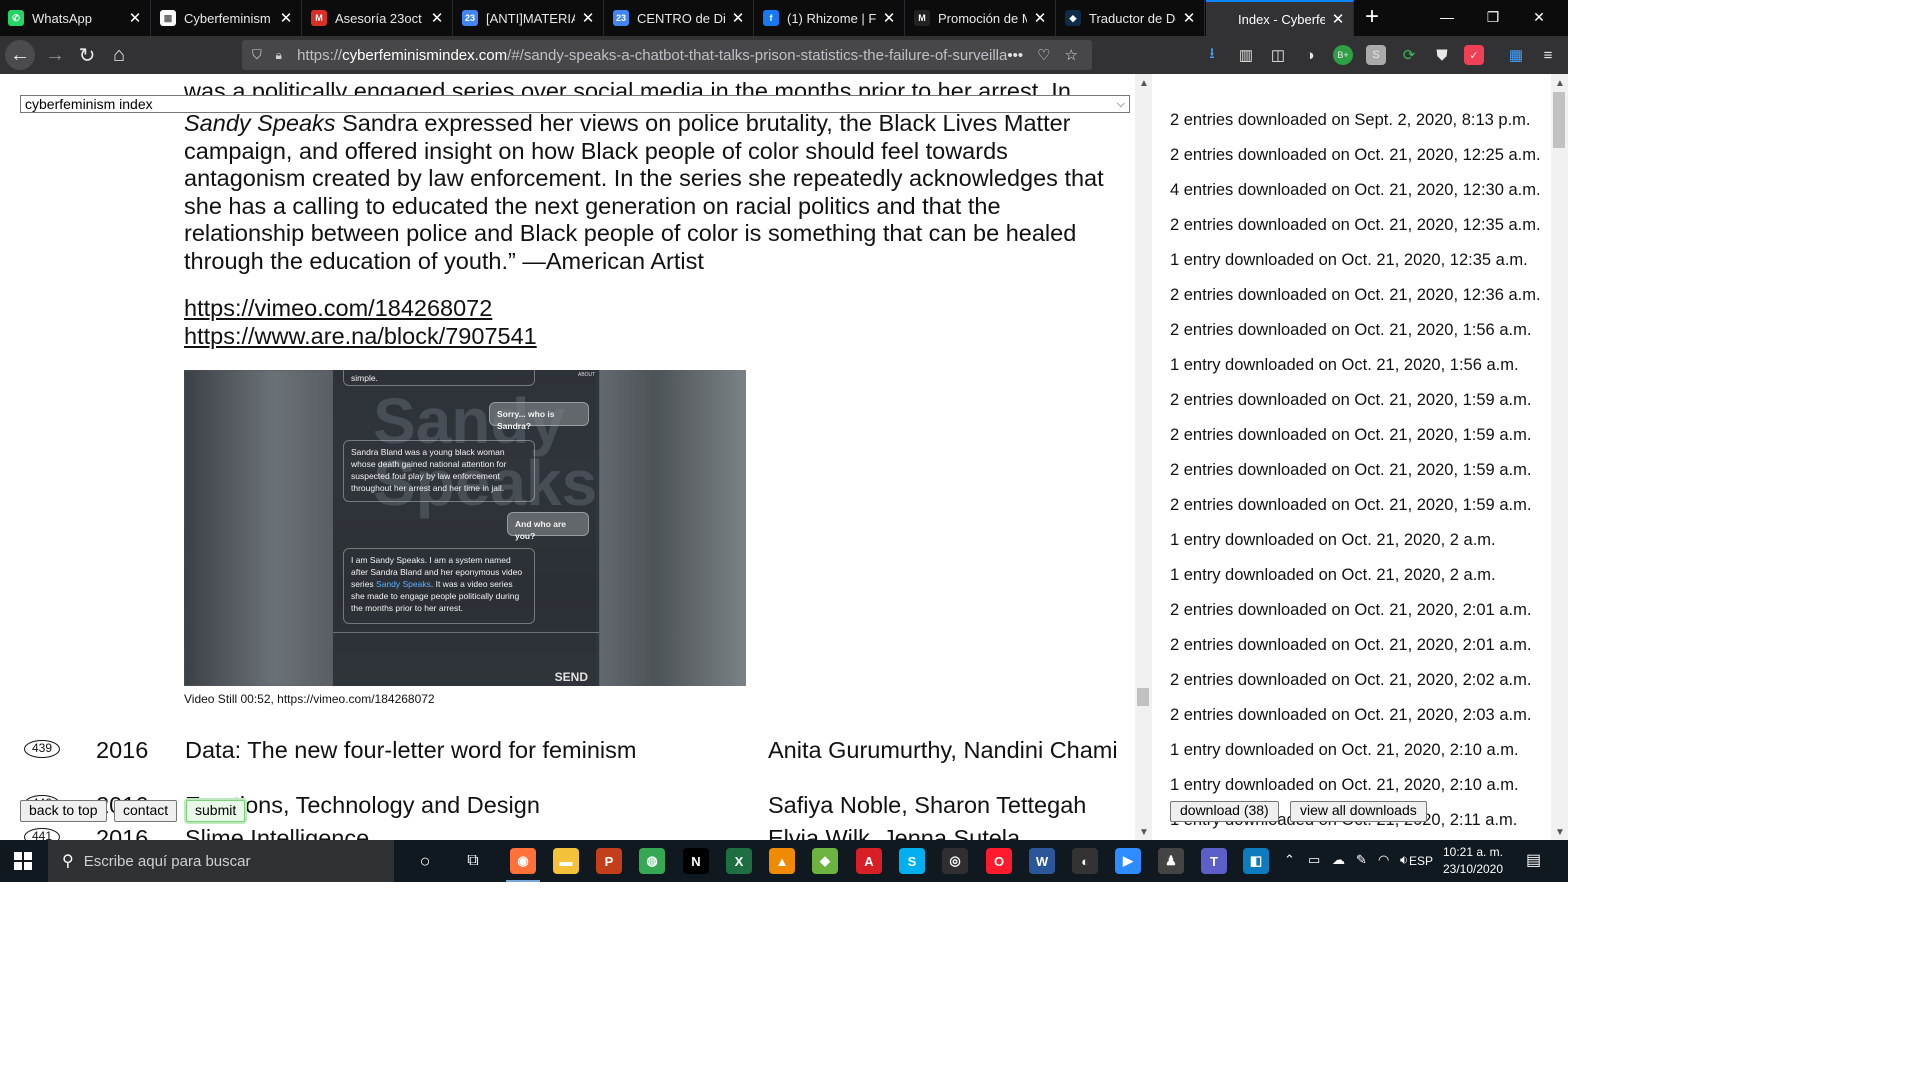 Image resolution: width=1920 pixels, height=1080 pixels. Describe the element at coordinates (259, 55) in the screenshot. I see `tracking-shield-icon: ⛉` at that location.